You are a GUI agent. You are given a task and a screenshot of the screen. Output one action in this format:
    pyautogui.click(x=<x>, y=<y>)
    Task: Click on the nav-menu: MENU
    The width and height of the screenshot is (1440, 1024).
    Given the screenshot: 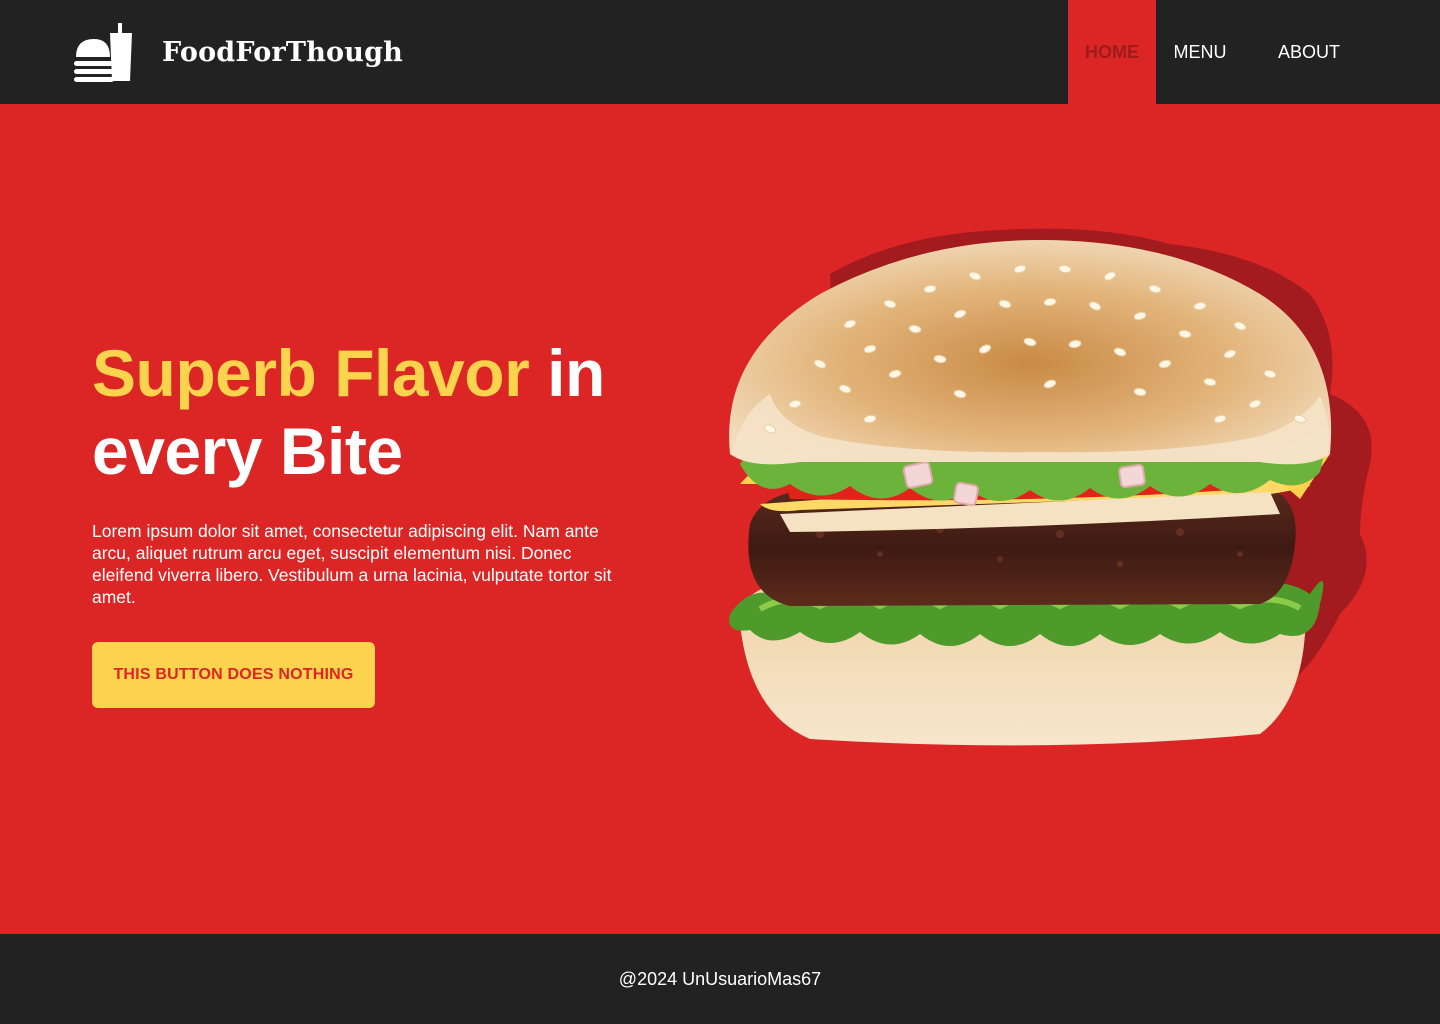 What is the action you would take?
    pyautogui.click(x=1200, y=52)
    